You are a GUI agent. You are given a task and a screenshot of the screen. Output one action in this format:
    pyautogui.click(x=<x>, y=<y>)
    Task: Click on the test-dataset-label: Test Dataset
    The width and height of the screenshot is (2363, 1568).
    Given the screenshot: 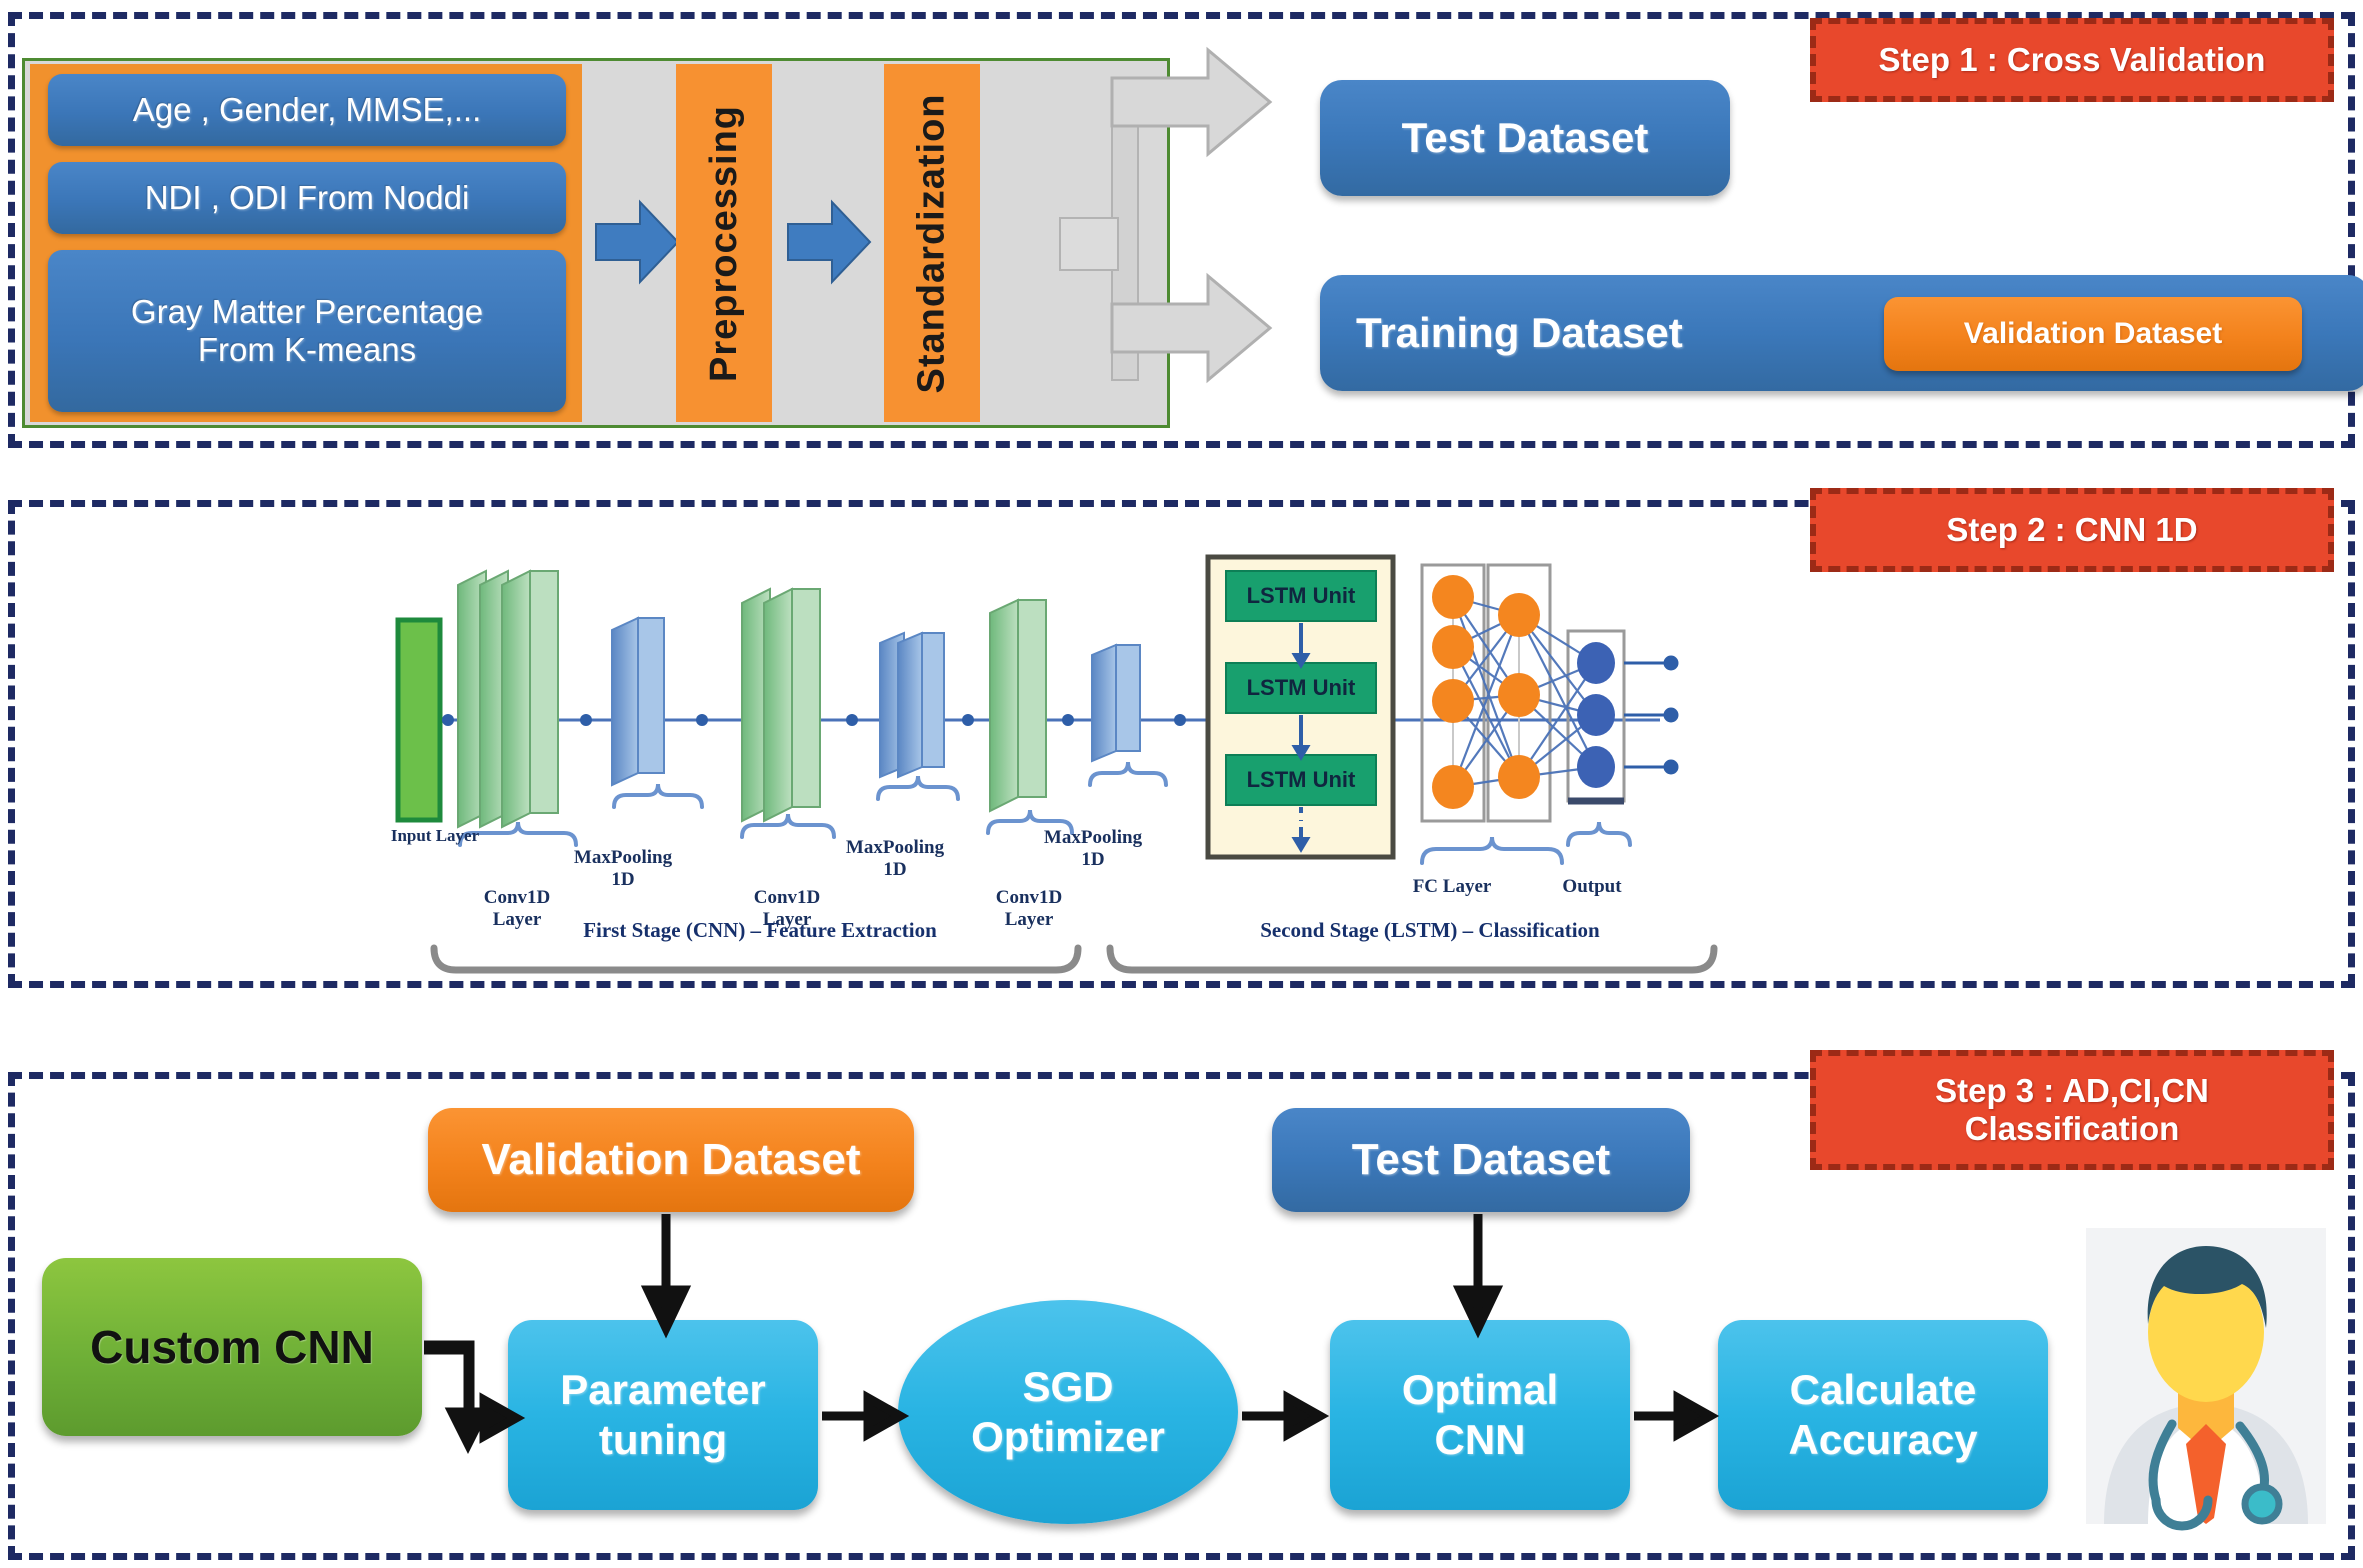 What is the action you would take?
    pyautogui.click(x=1525, y=137)
    